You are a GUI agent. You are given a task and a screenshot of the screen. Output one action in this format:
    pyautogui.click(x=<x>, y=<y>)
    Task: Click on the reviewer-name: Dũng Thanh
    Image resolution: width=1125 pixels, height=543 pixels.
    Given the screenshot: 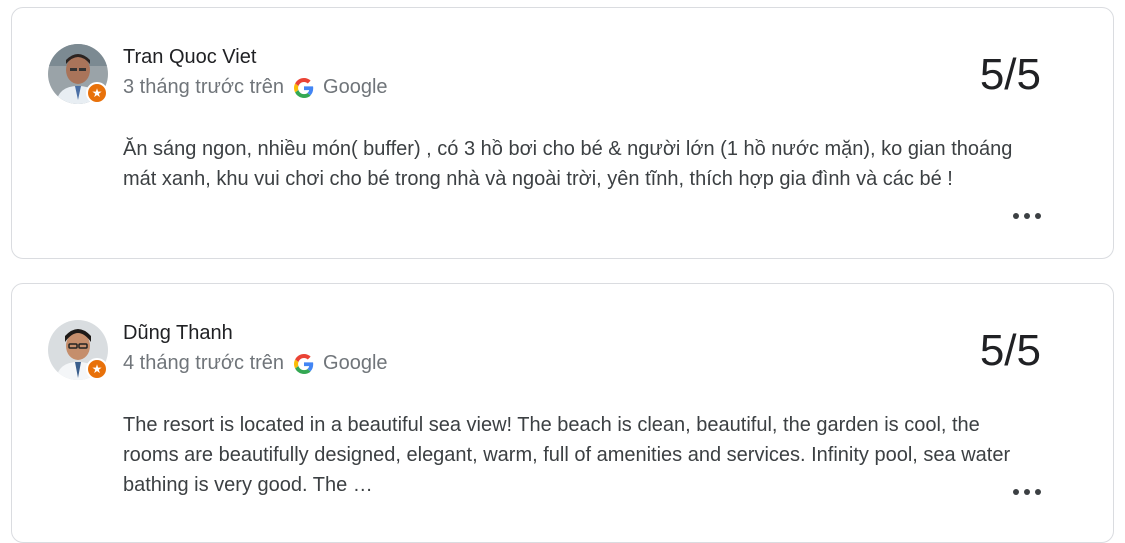 What is the action you would take?
    pyautogui.click(x=178, y=333)
    